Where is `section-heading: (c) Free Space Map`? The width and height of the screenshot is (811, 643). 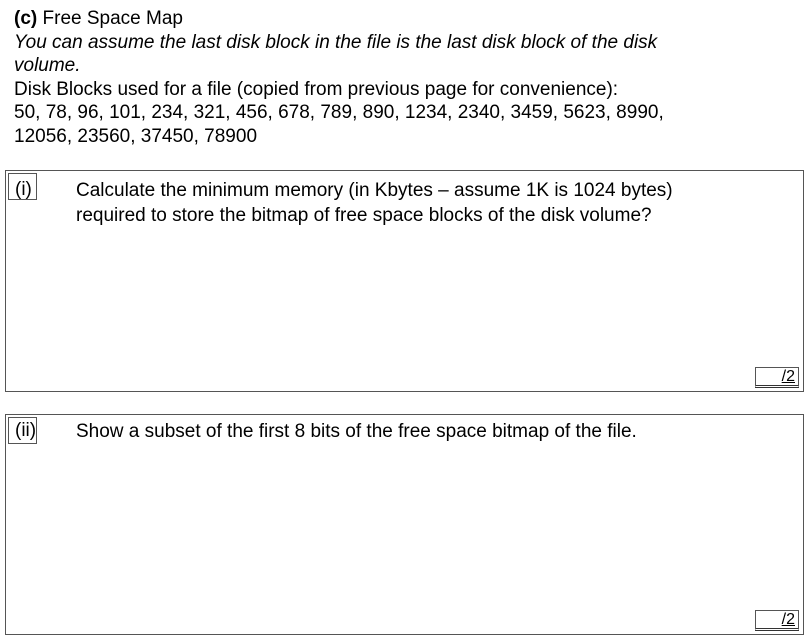 section-heading: (c) Free Space Map is located at coordinates (409, 19).